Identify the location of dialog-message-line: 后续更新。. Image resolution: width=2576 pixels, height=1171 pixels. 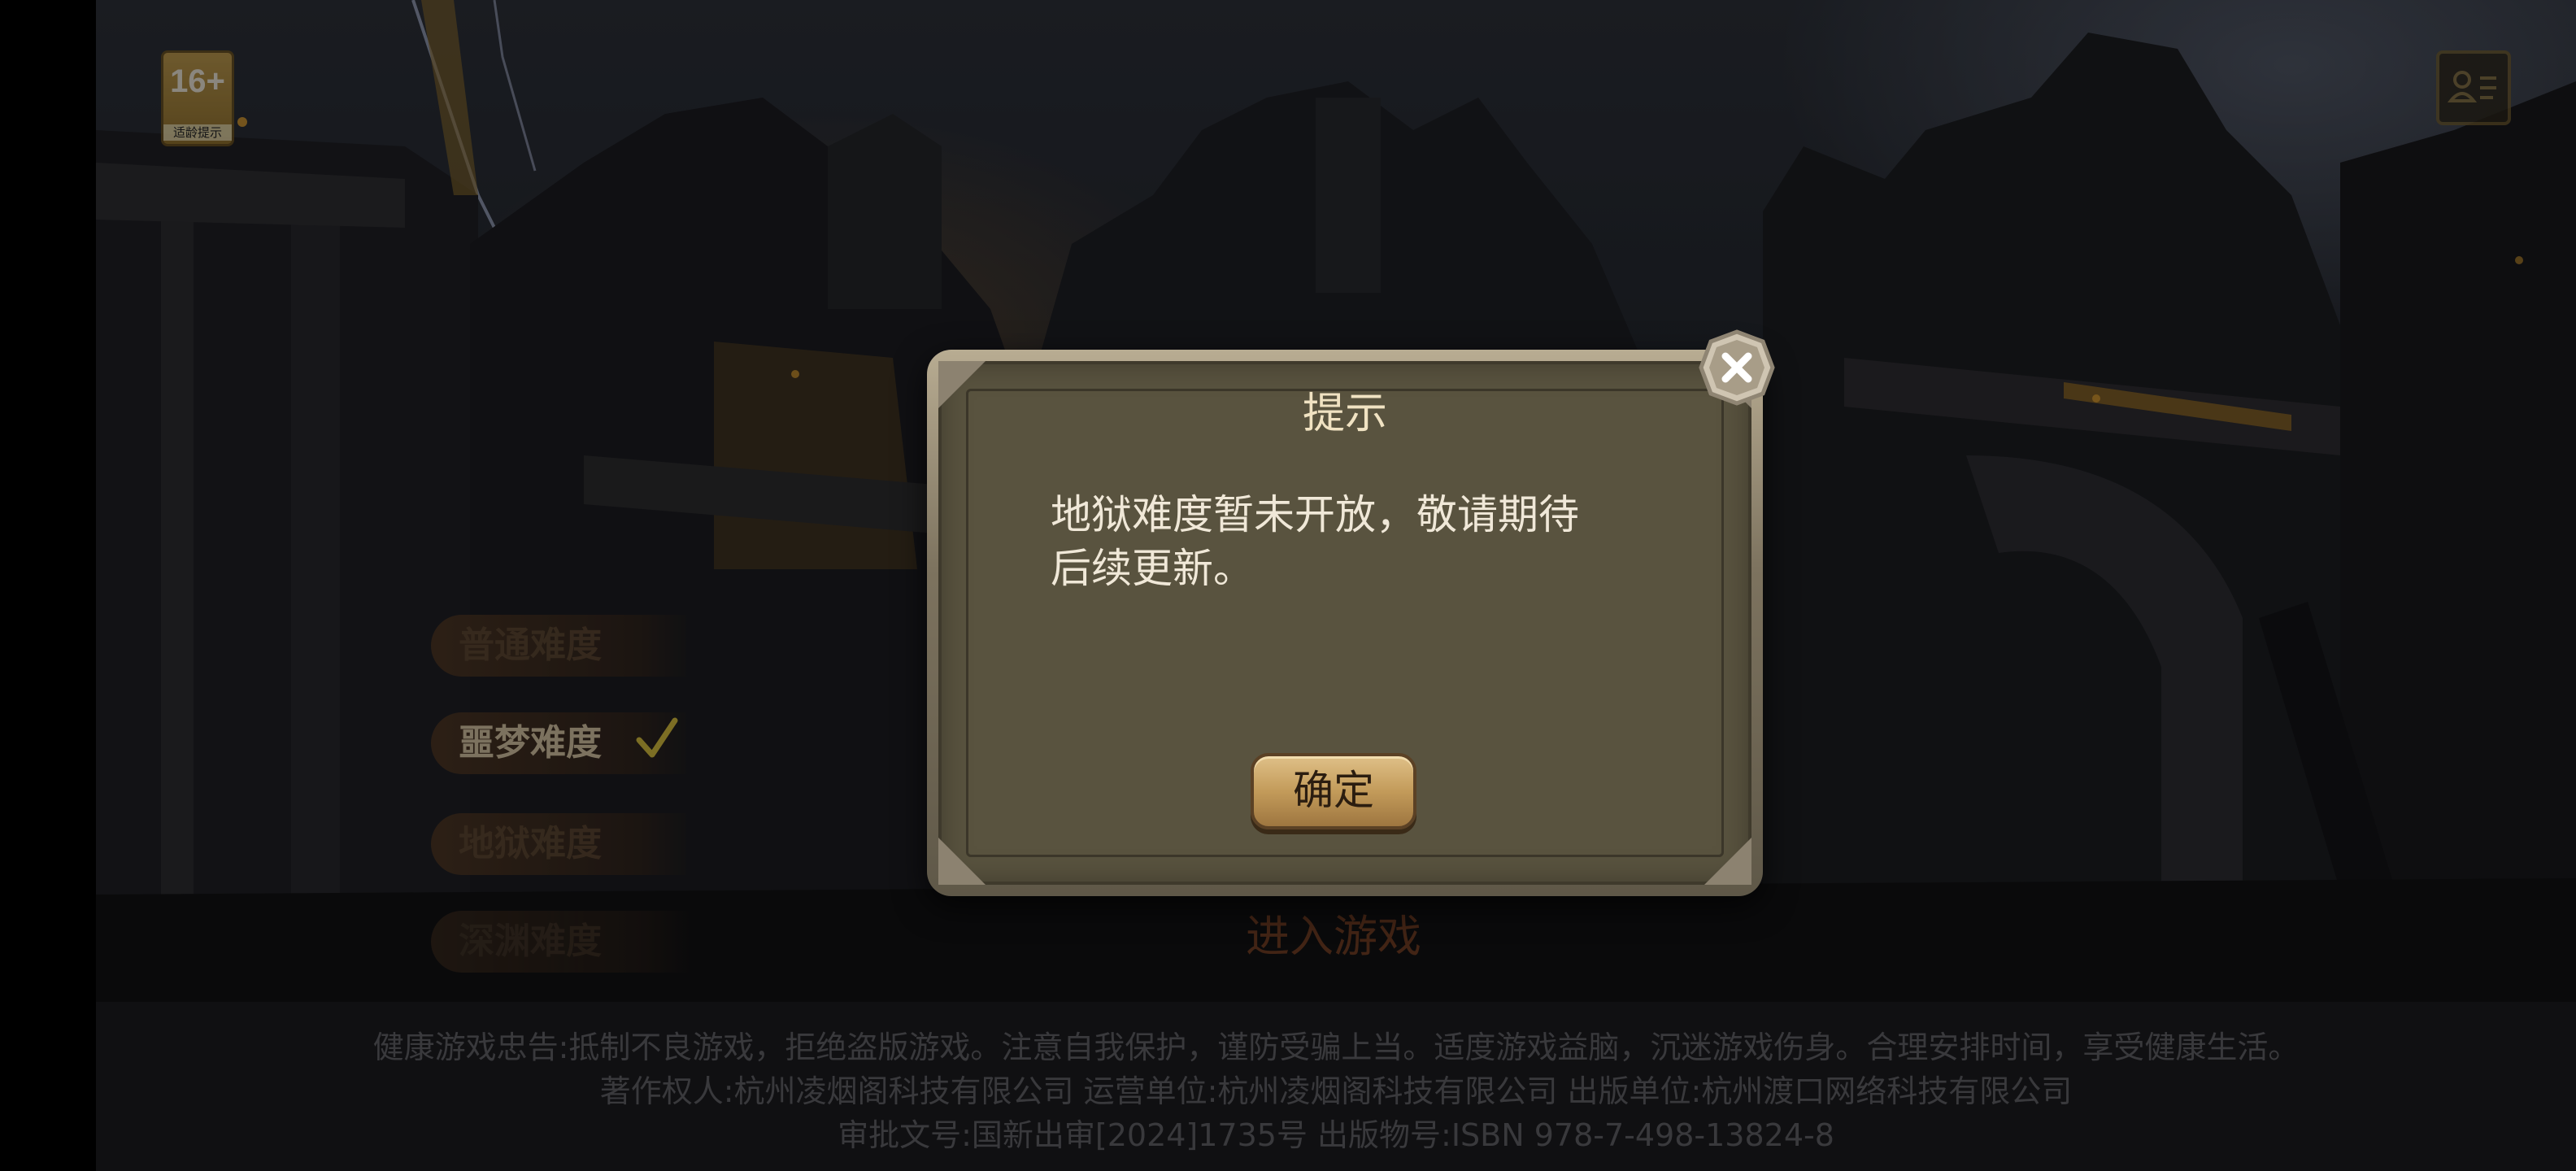
(1153, 568).